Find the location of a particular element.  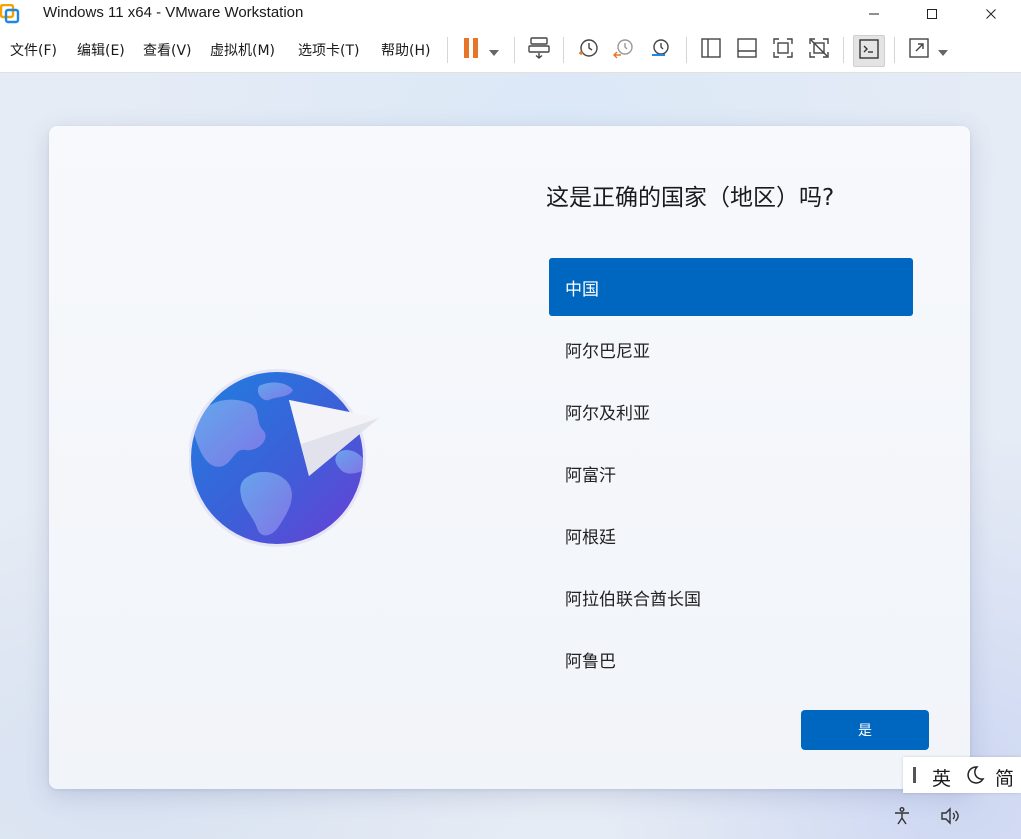

vmware-logo-icon is located at coordinates (10, 13).